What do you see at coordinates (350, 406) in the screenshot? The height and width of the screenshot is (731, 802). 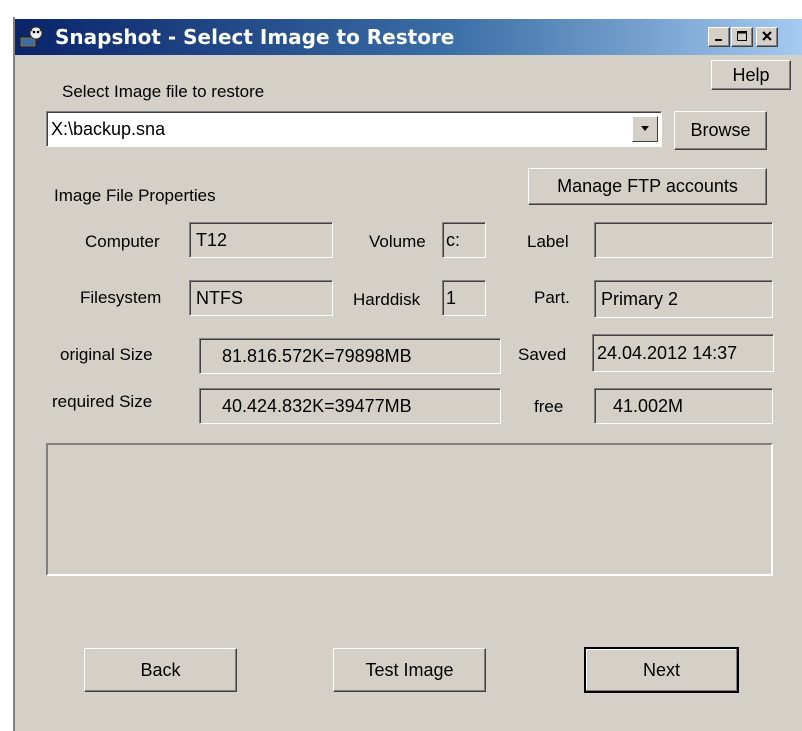 I see `required-size-value: 40.424.832K=39477MB` at bounding box center [350, 406].